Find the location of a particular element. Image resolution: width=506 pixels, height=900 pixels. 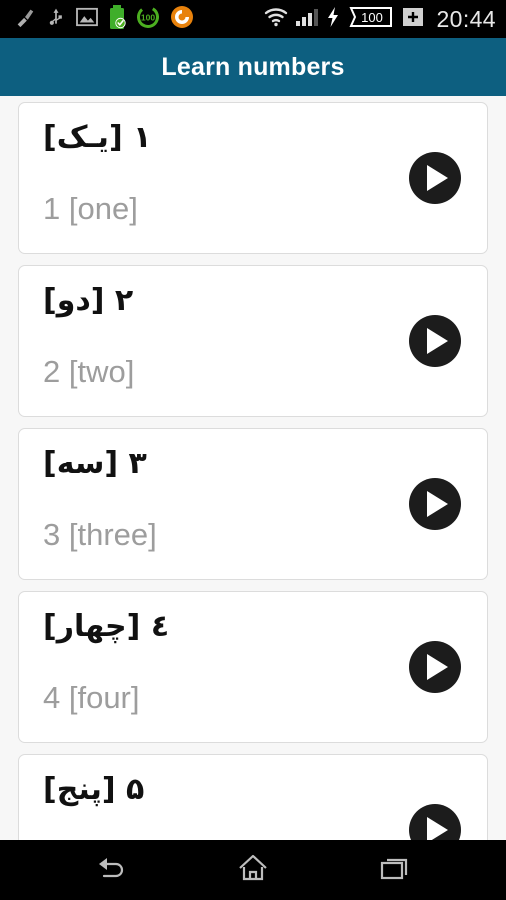

status-bar: 100 100 20:44 is located at coordinates (253, 19).